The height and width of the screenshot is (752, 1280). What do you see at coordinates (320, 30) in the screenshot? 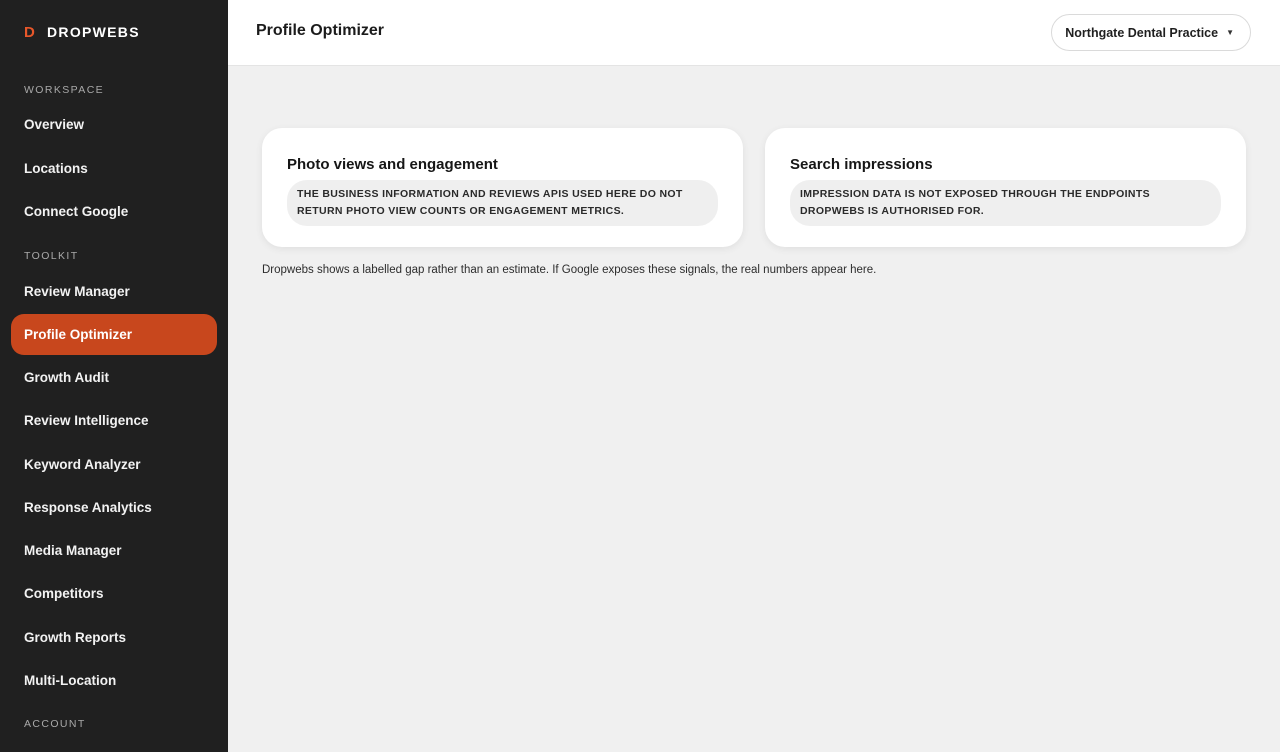
I see `page-title: Profile Optimizer` at bounding box center [320, 30].